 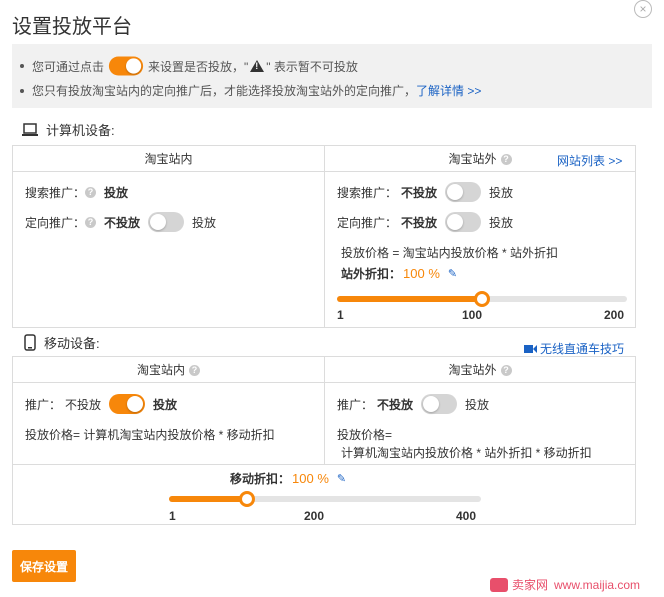 What do you see at coordinates (288, 478) in the screenshot?
I see `mobile-discount-row: 移动折扣： 100 % ✎` at bounding box center [288, 478].